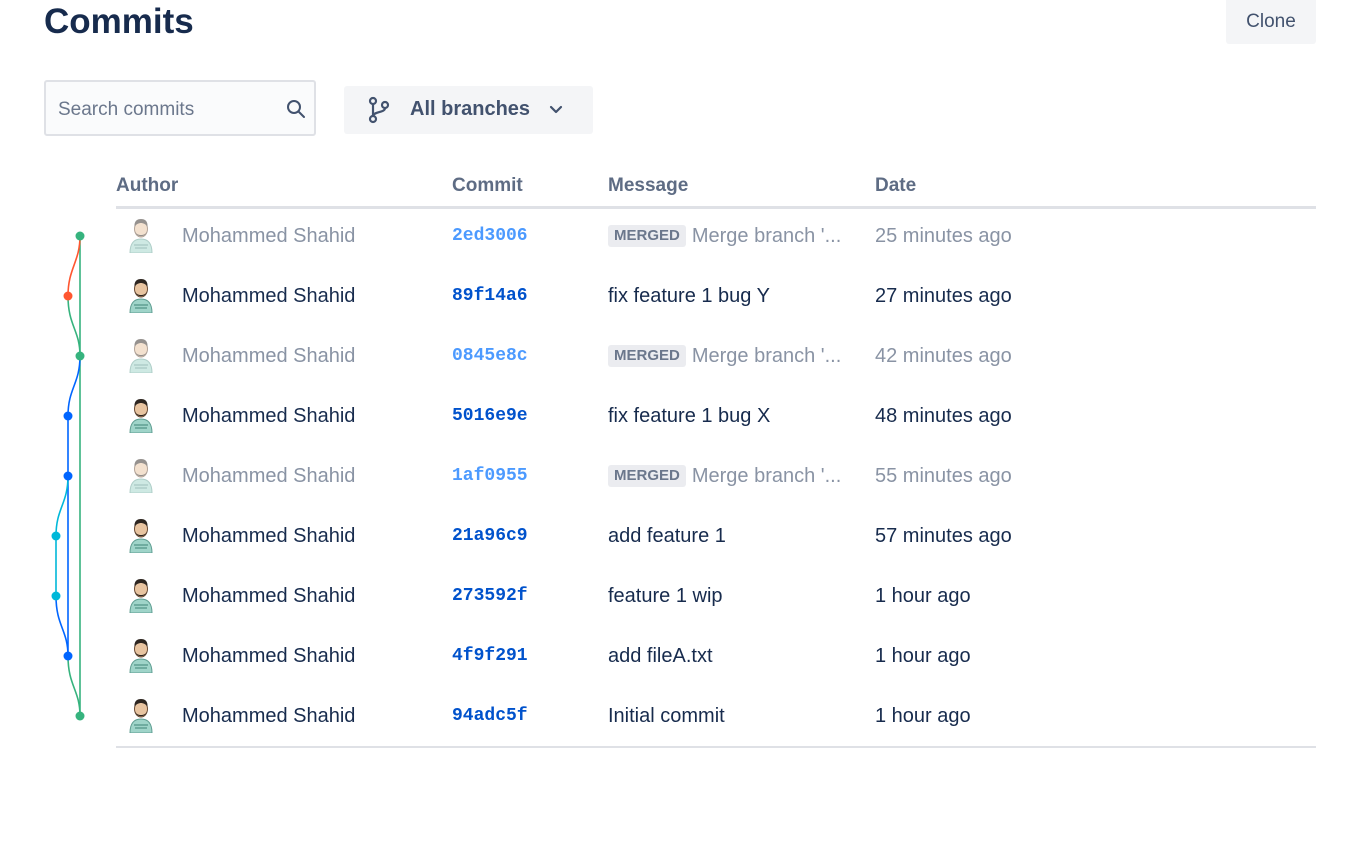  I want to click on branch-filter-dropdown: All branches, so click(468, 110).